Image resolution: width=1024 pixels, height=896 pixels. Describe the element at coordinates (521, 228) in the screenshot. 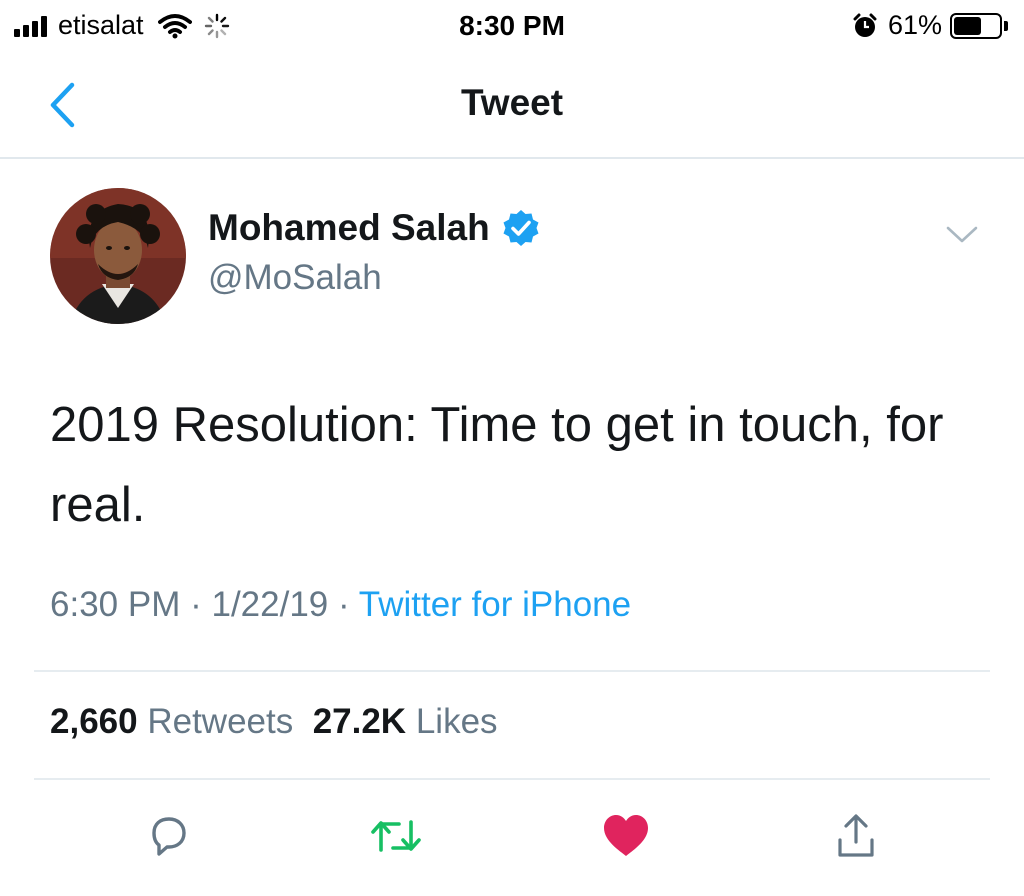

I see `verified-badge-icon` at that location.